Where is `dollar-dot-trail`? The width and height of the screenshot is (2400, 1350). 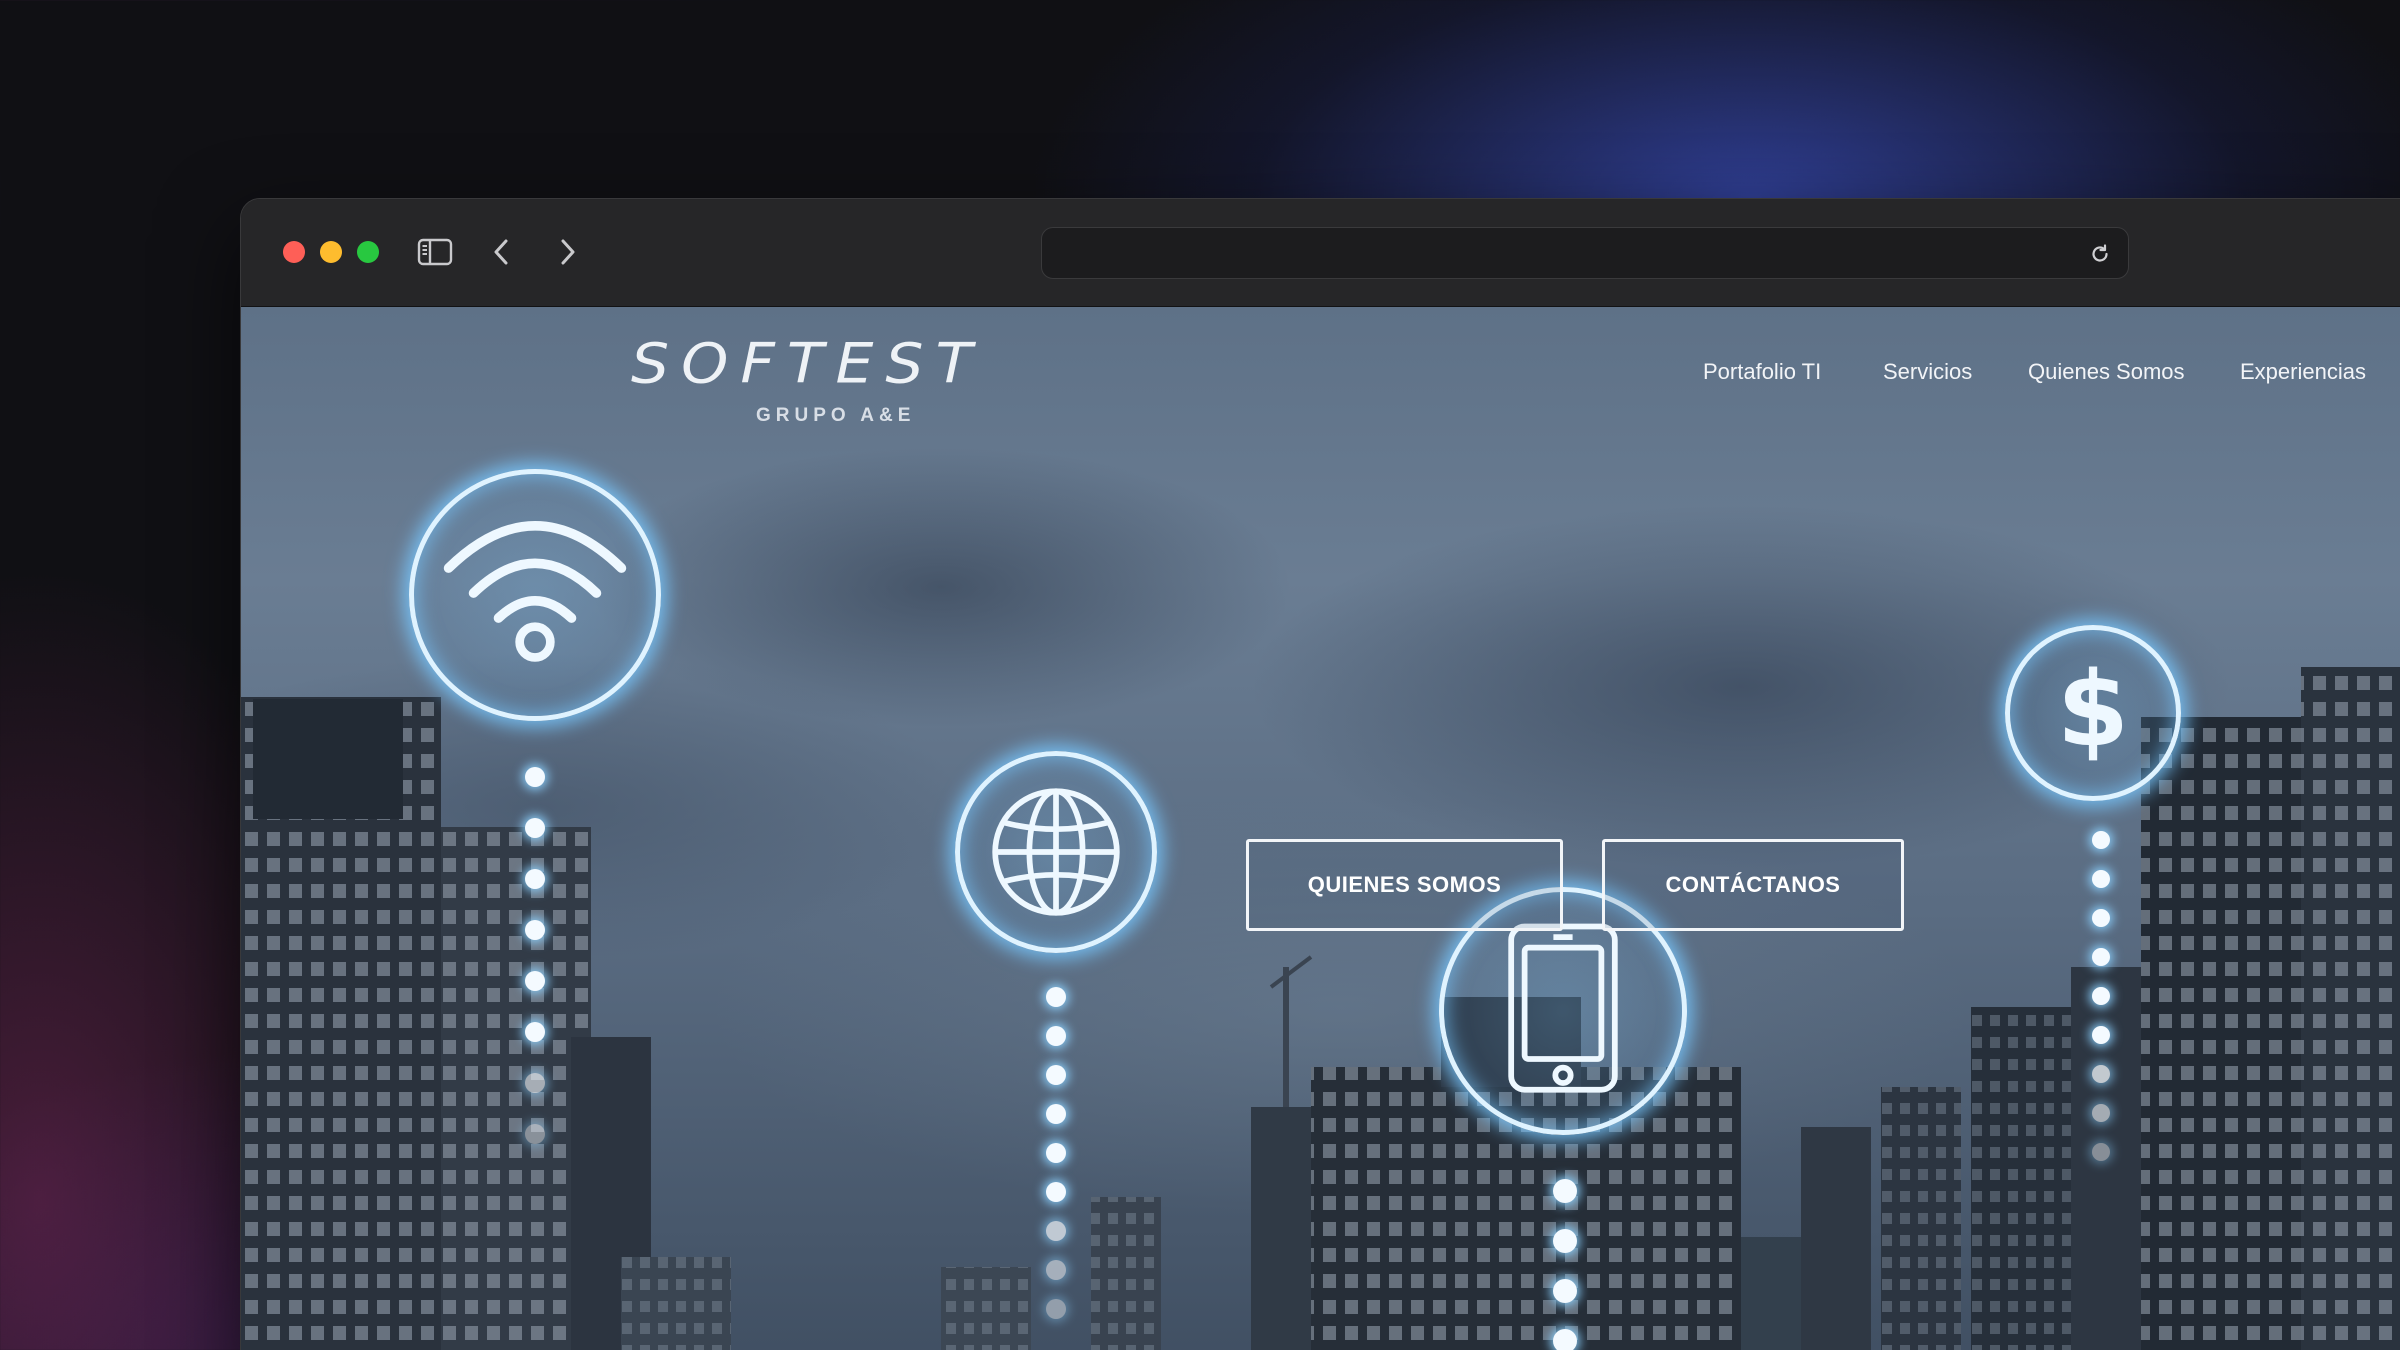
dollar-dot-trail is located at coordinates (2102, 1041).